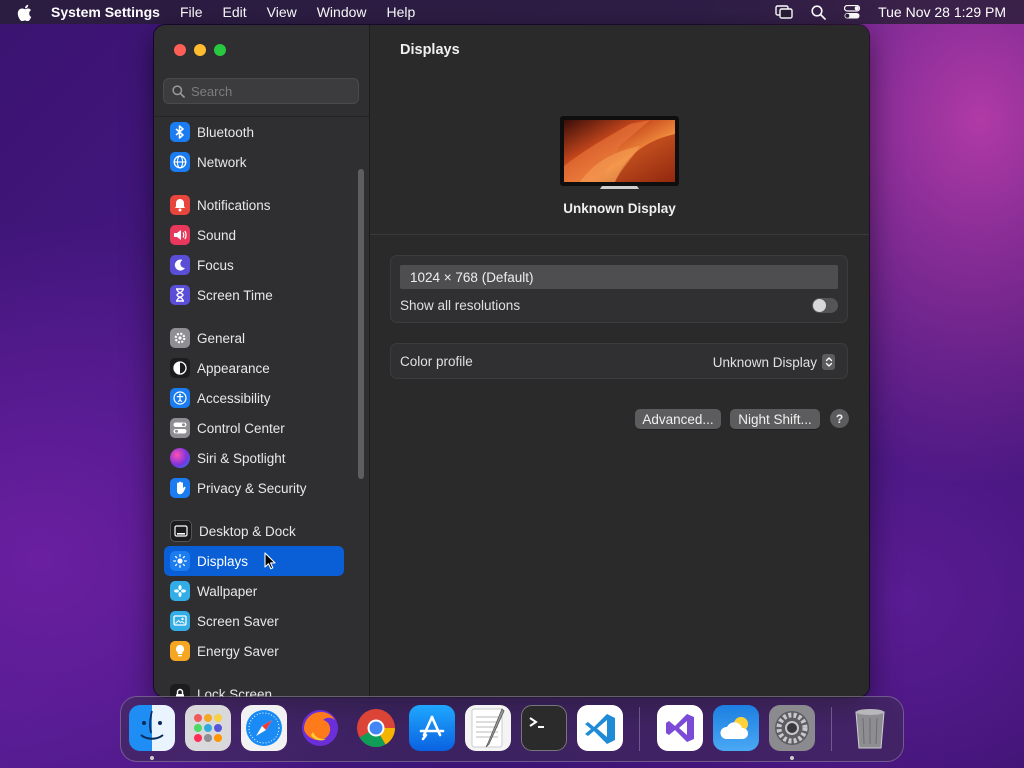 Image resolution: width=1024 pixels, height=768 pixels. I want to click on help-button: ?, so click(839, 418).